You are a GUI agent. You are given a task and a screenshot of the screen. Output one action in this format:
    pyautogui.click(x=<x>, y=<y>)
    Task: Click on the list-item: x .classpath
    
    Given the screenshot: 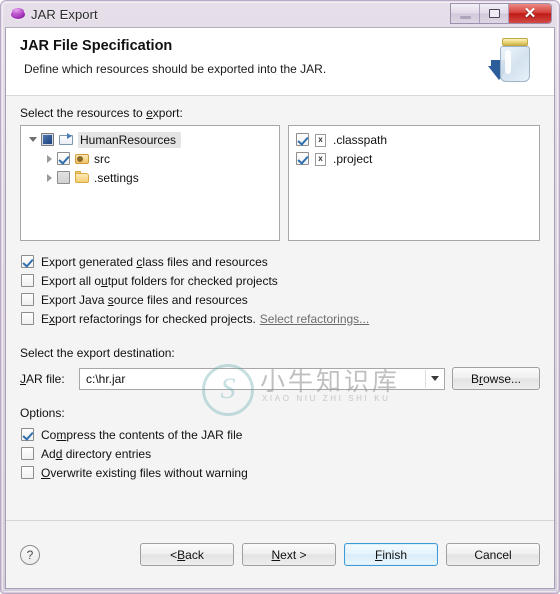 What is the action you would take?
    pyautogui.click(x=414, y=139)
    